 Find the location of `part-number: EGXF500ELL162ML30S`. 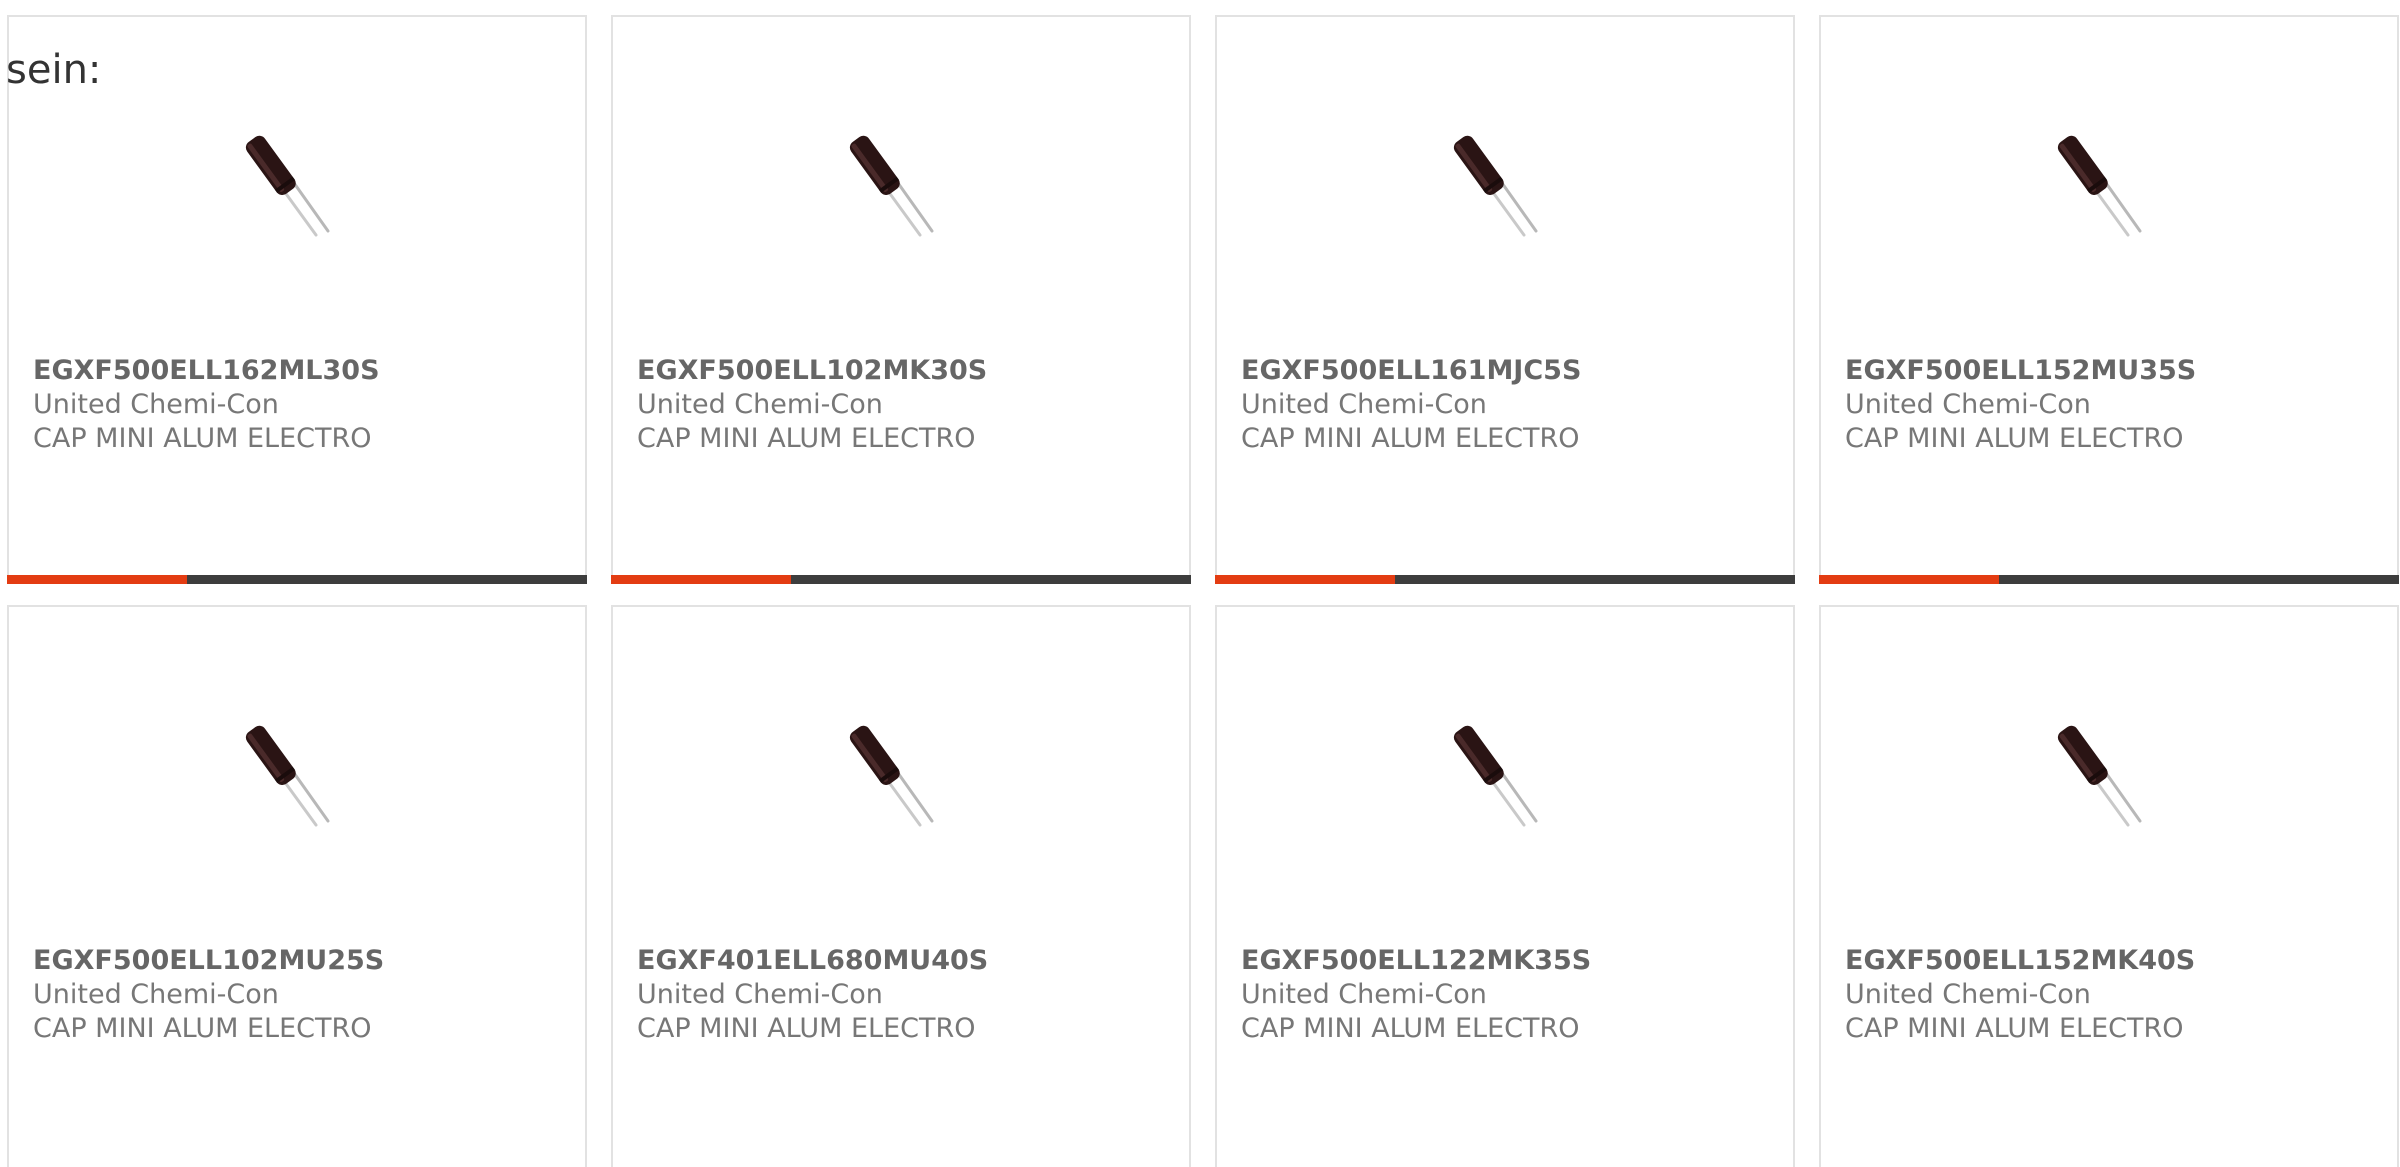

part-number: EGXF500ELL162ML30S is located at coordinates (299, 371).